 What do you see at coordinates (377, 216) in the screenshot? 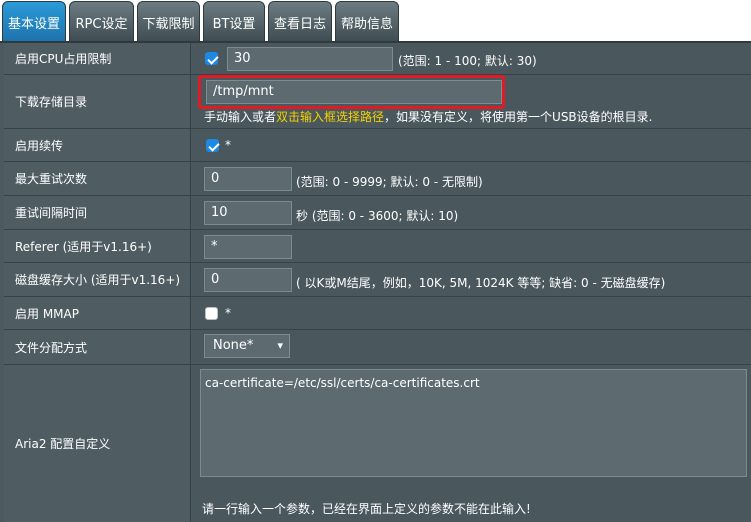
I see `retry-interval-note: 秒 (范围: 0 - 3600; 默认: 10)` at bounding box center [377, 216].